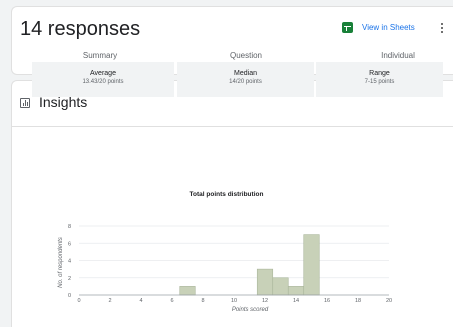 The image size is (453, 327). I want to click on y-tick-label: 4, so click(69, 262).